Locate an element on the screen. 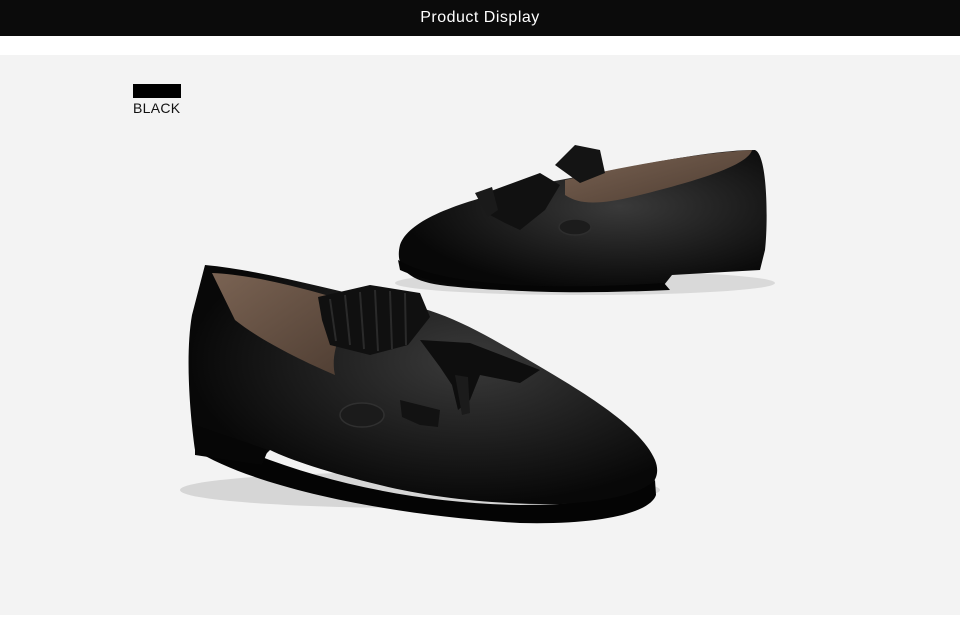 The height and width of the screenshot is (635, 960). header-bar: Product Display is located at coordinates (480, 18).